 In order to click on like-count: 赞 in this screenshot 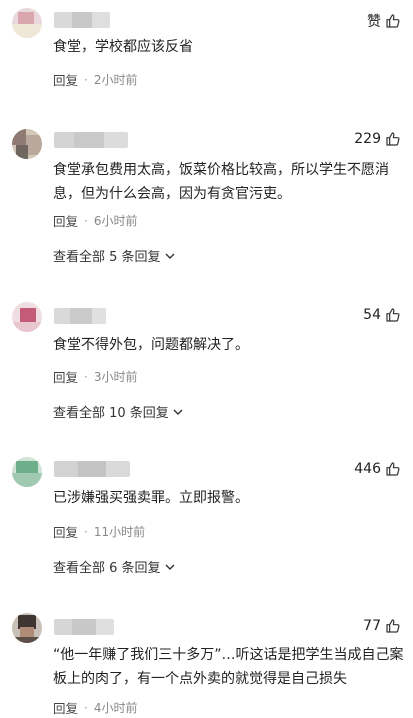, I will do `click(374, 22)`.